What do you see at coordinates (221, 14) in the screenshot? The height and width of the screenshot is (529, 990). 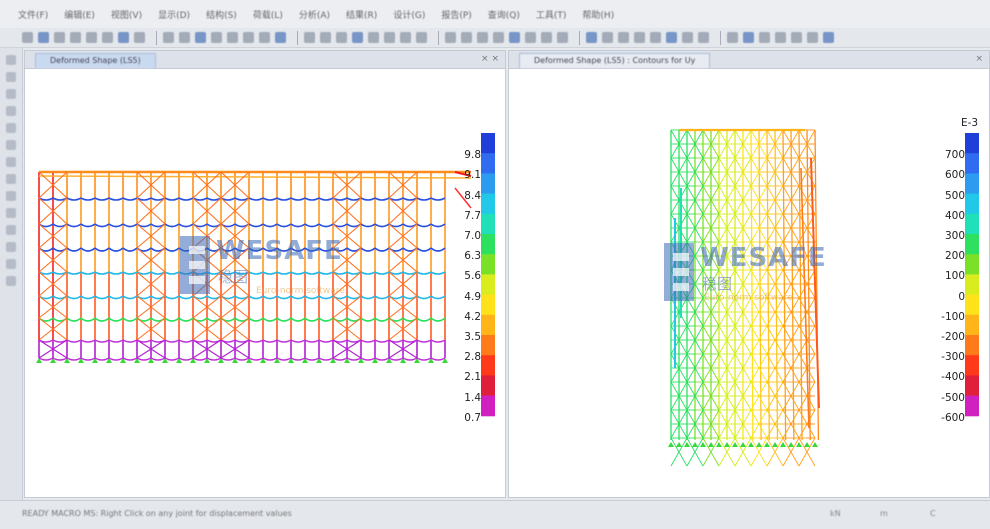 I see `menu-item-4: 结构(S)` at bounding box center [221, 14].